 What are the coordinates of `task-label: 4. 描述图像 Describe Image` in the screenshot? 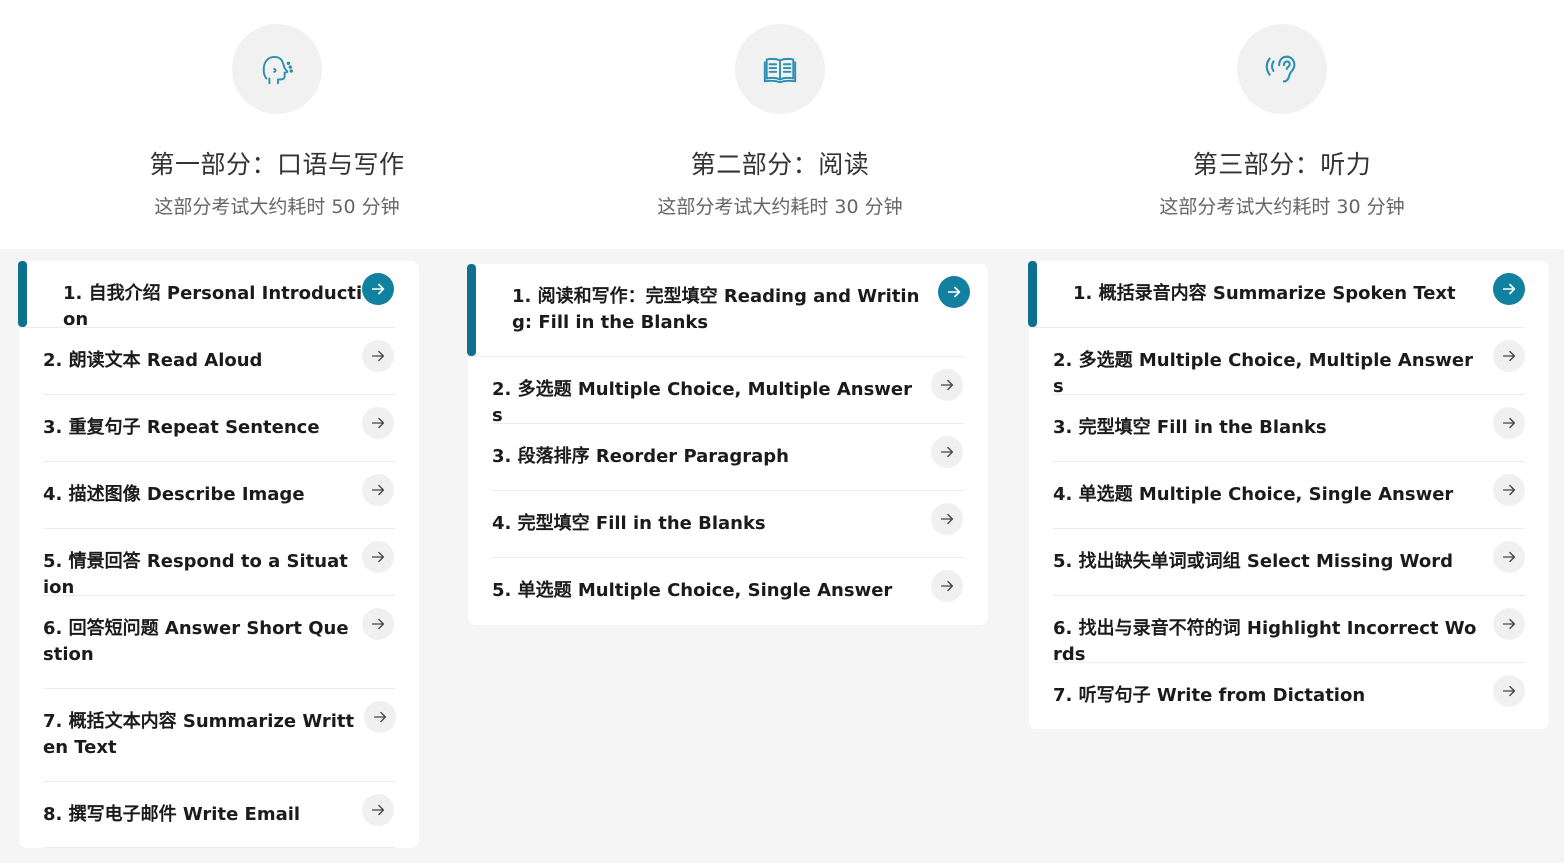 It's located at (174, 494).